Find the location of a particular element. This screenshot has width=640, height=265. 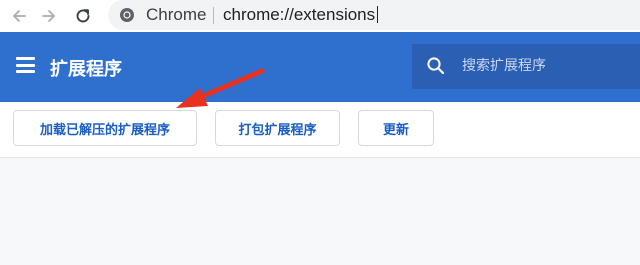

red-arrow-icon is located at coordinates (220, 88).